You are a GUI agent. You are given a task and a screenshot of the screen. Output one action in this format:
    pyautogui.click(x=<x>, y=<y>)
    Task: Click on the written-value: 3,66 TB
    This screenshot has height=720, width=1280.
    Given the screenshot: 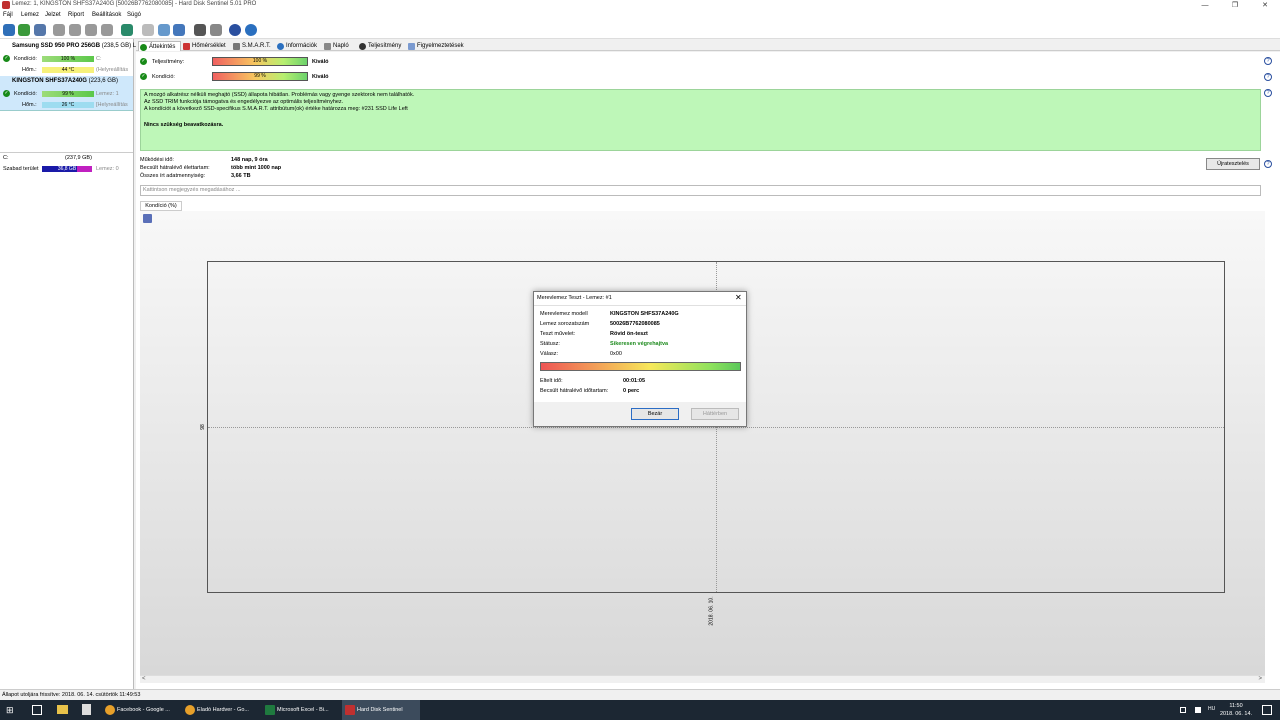 What is the action you would take?
    pyautogui.click(x=241, y=176)
    